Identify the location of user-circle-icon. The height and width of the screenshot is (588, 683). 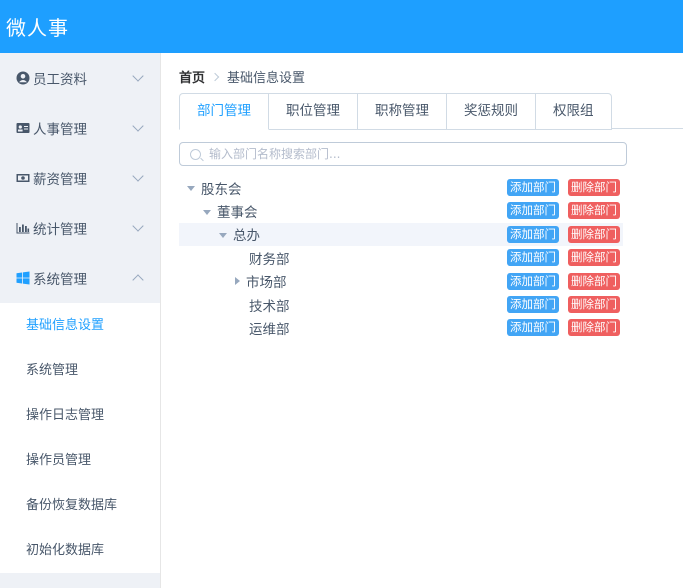
(23, 78).